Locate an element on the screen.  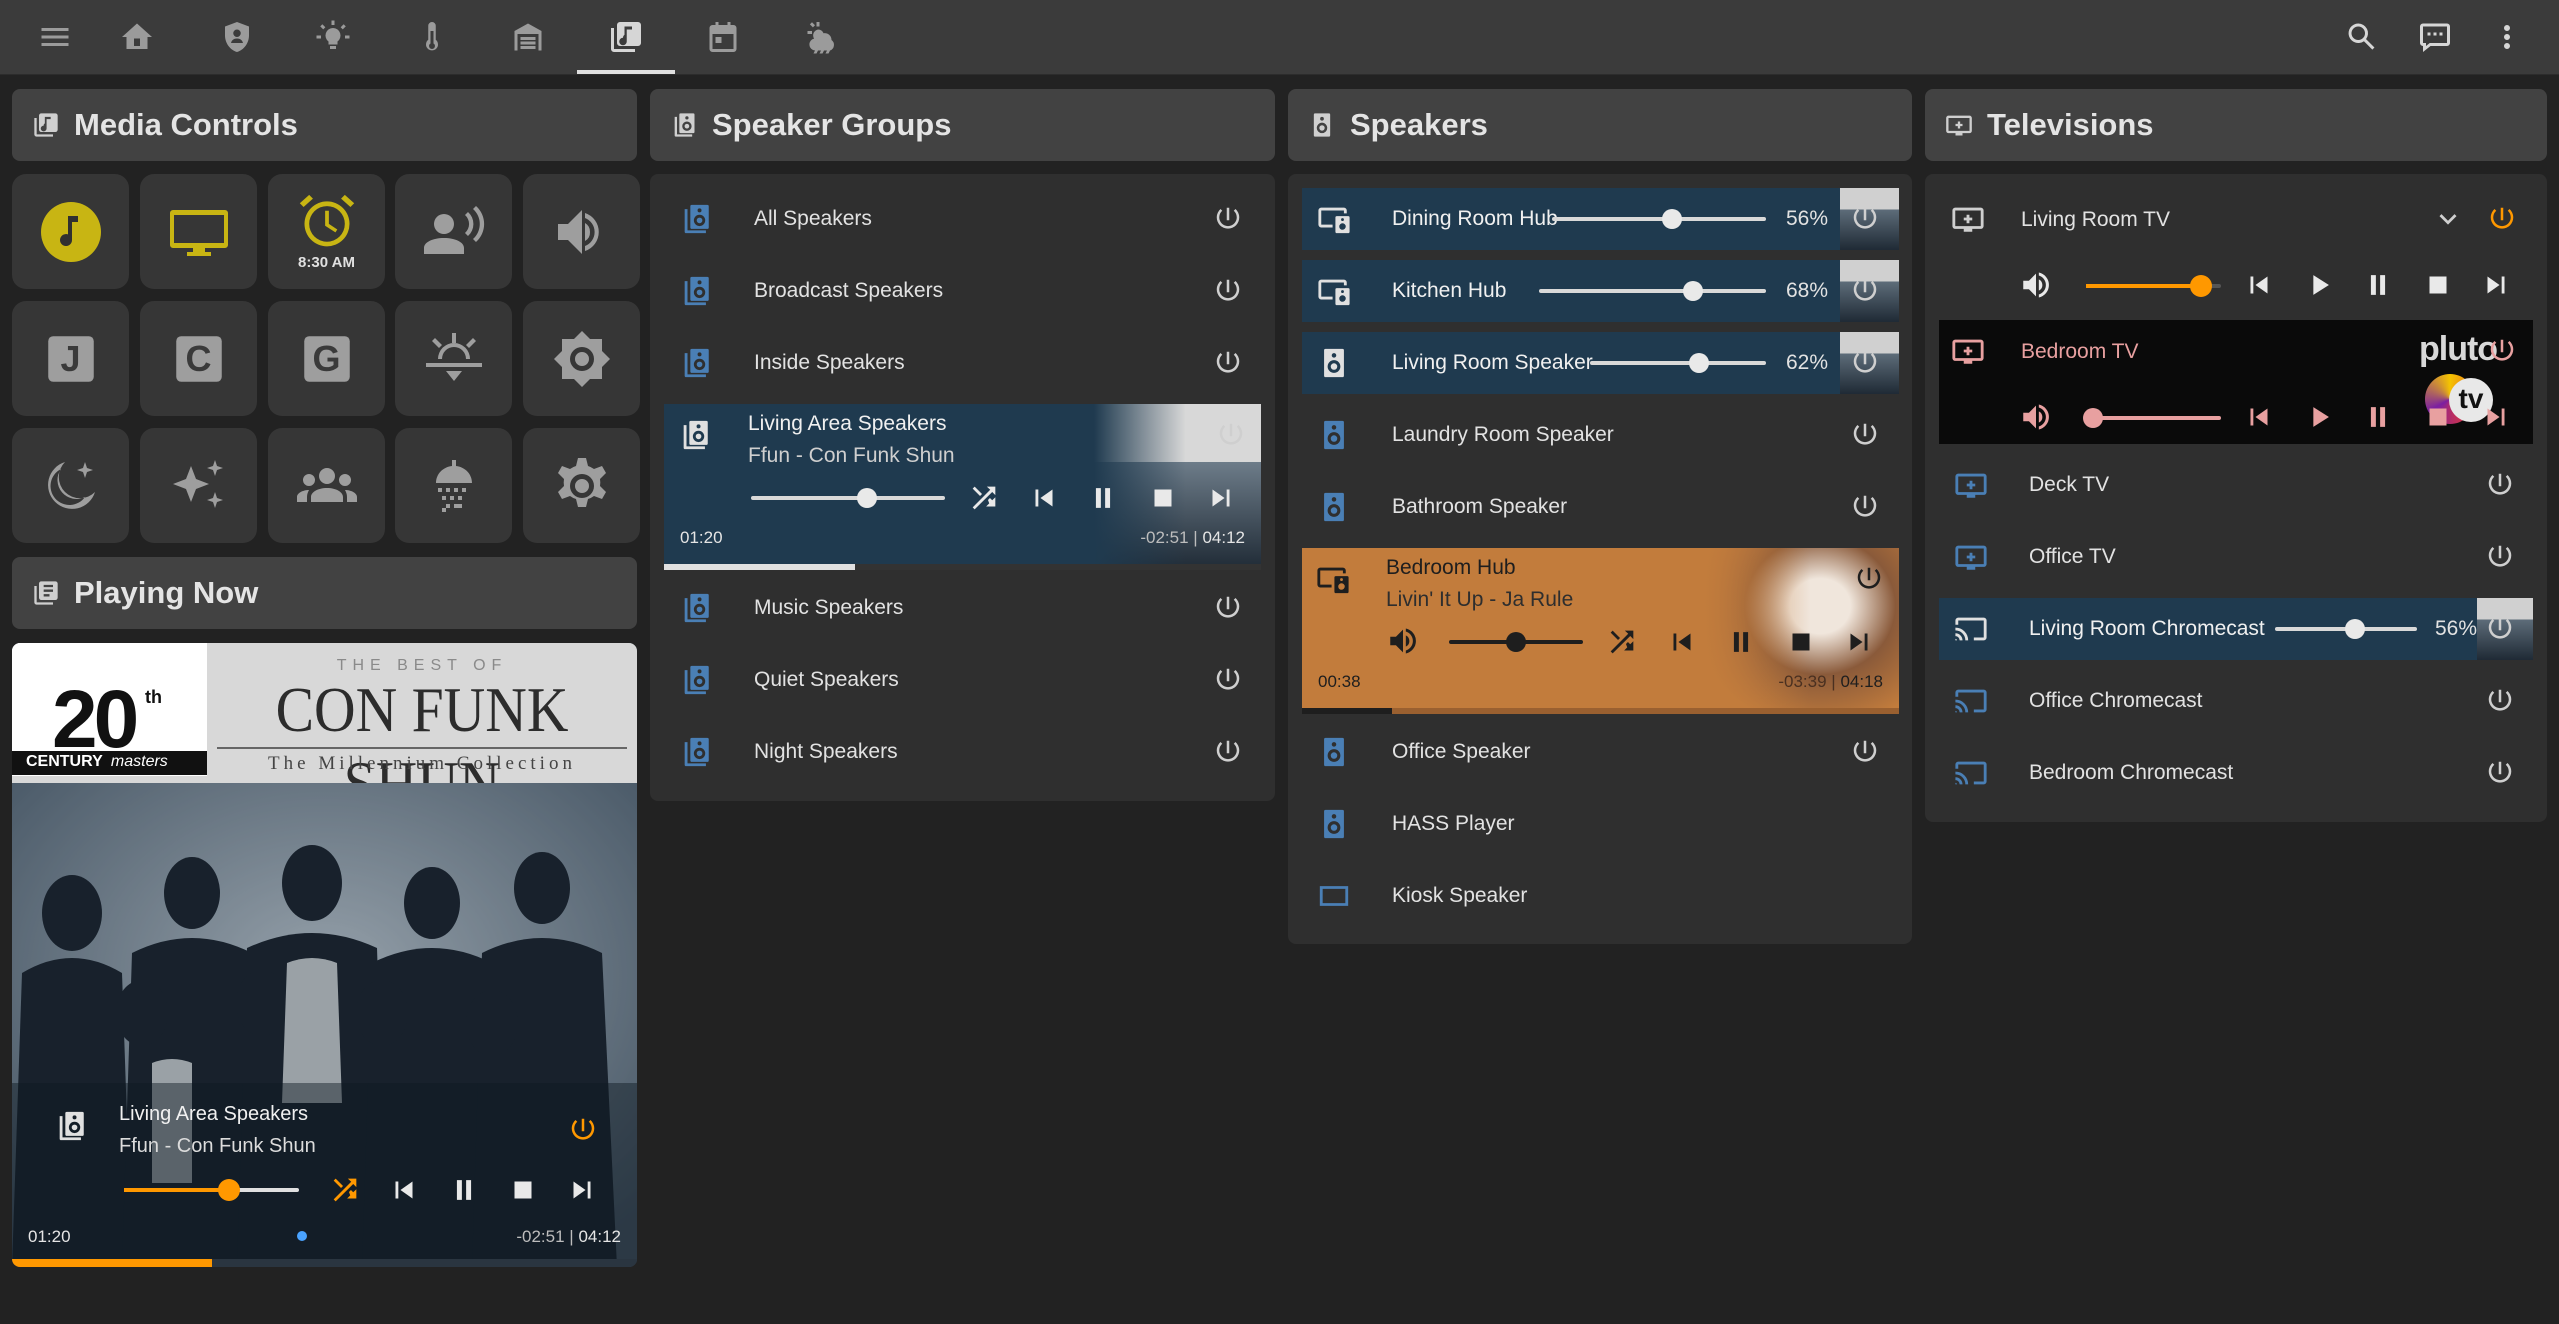
search-icon is located at coordinates (2362, 37).